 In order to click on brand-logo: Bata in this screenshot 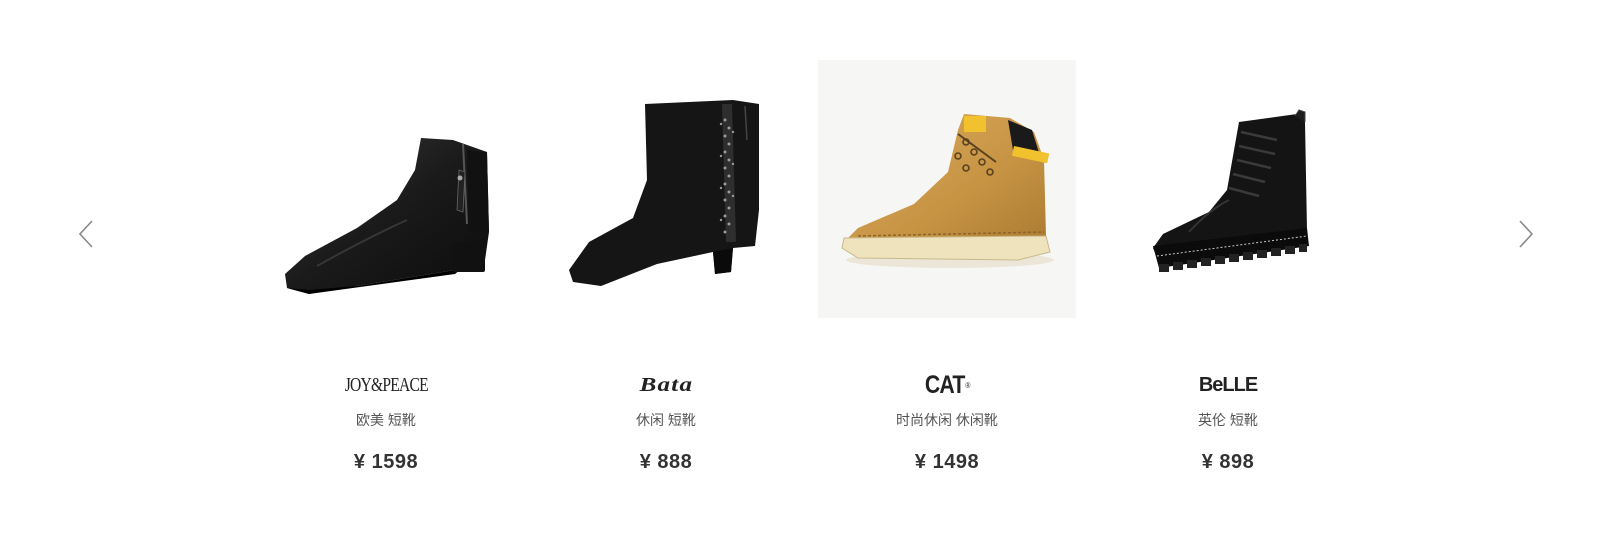, I will do `click(666, 384)`.